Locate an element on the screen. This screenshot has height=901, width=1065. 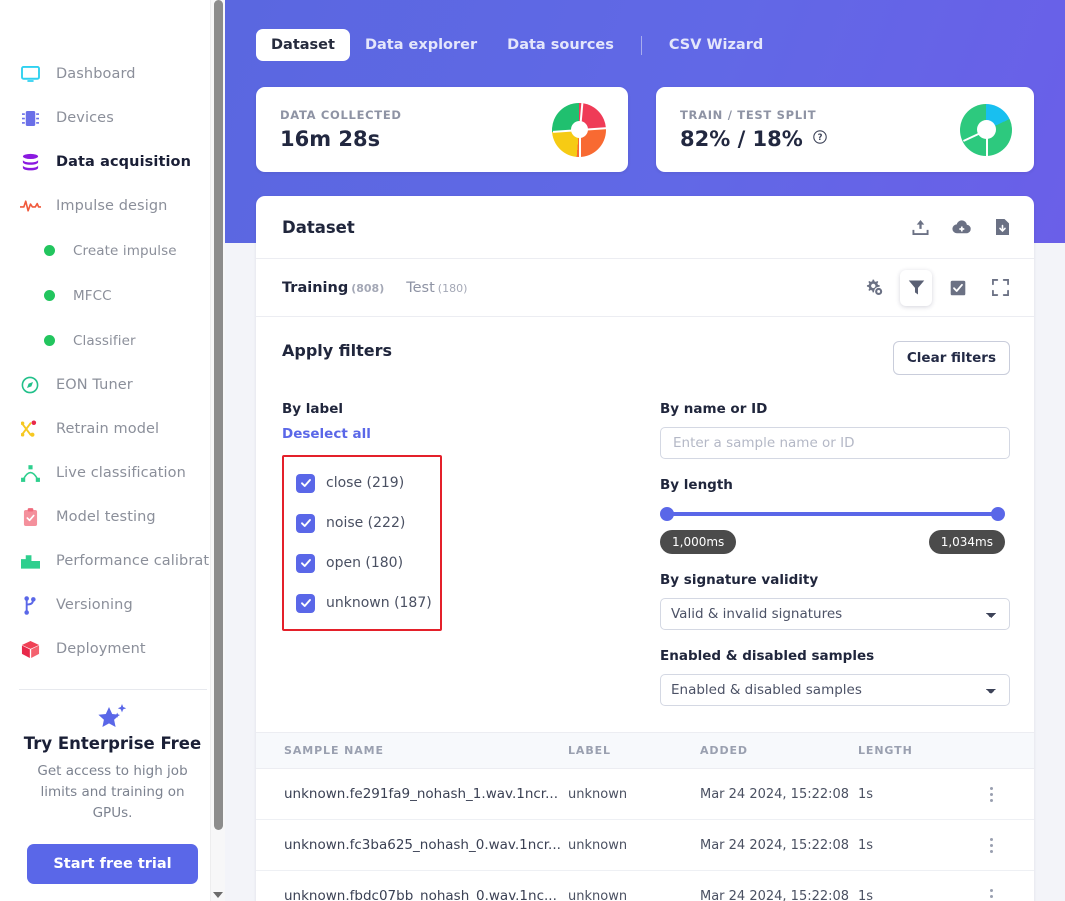
by-length-group: By length 1,000ms 1,034ms is located at coordinates (835, 515).